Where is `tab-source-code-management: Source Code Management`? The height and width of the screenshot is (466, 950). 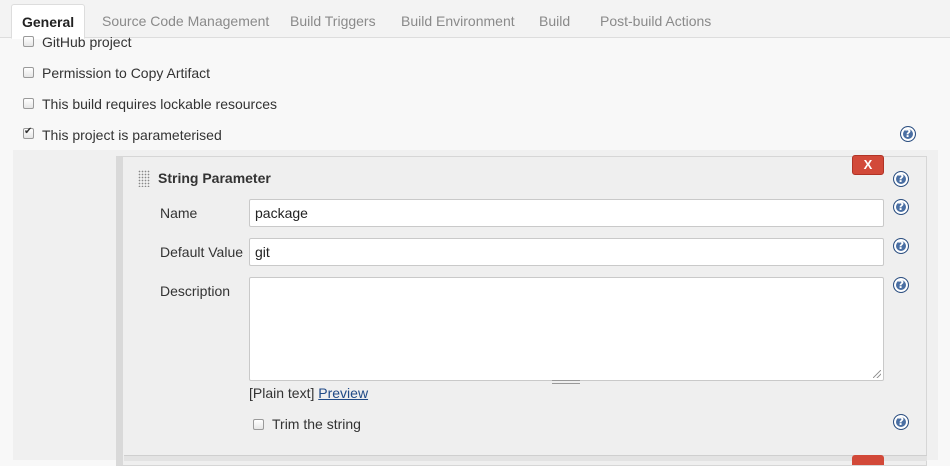 tab-source-code-management: Source Code Management is located at coordinates (185, 19).